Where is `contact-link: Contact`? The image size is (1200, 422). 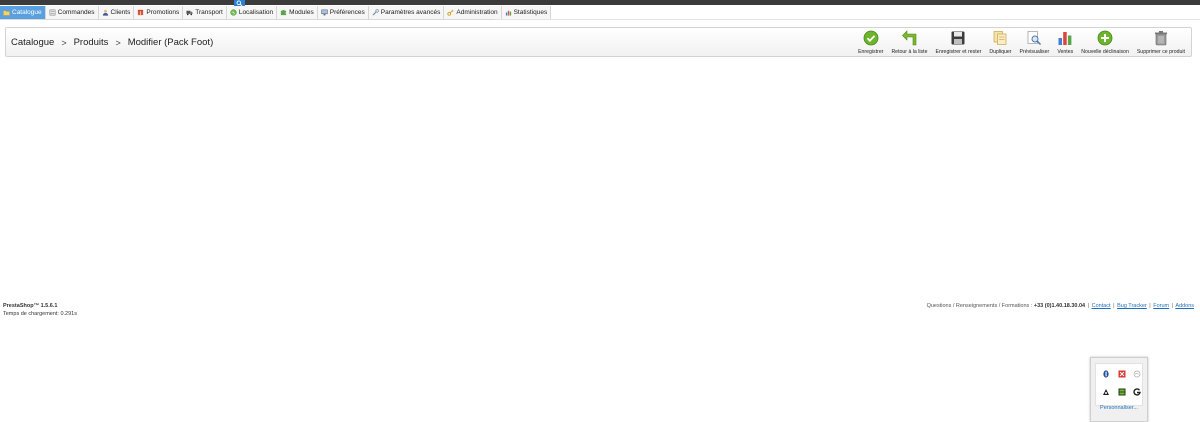
contact-link: Contact is located at coordinates (1101, 306).